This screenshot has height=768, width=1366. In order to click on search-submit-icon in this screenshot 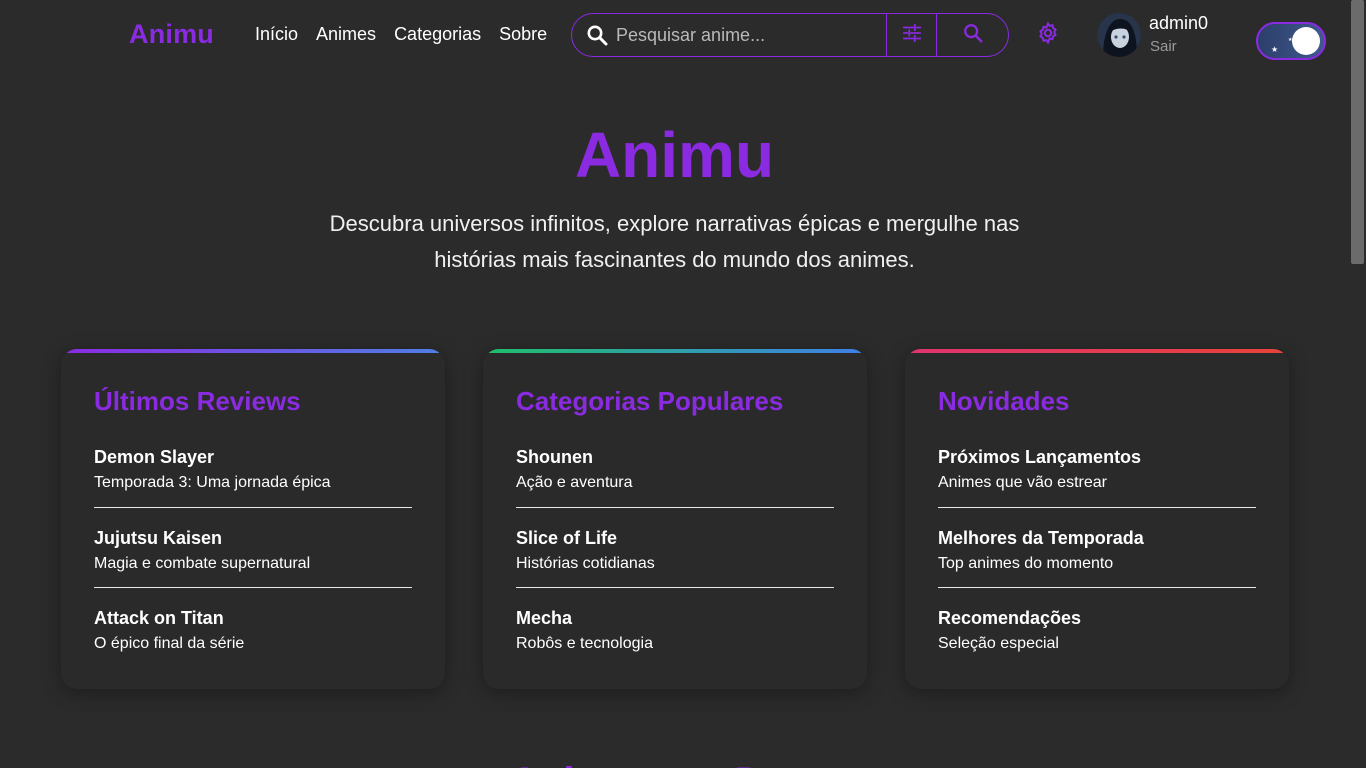, I will do `click(973, 35)`.